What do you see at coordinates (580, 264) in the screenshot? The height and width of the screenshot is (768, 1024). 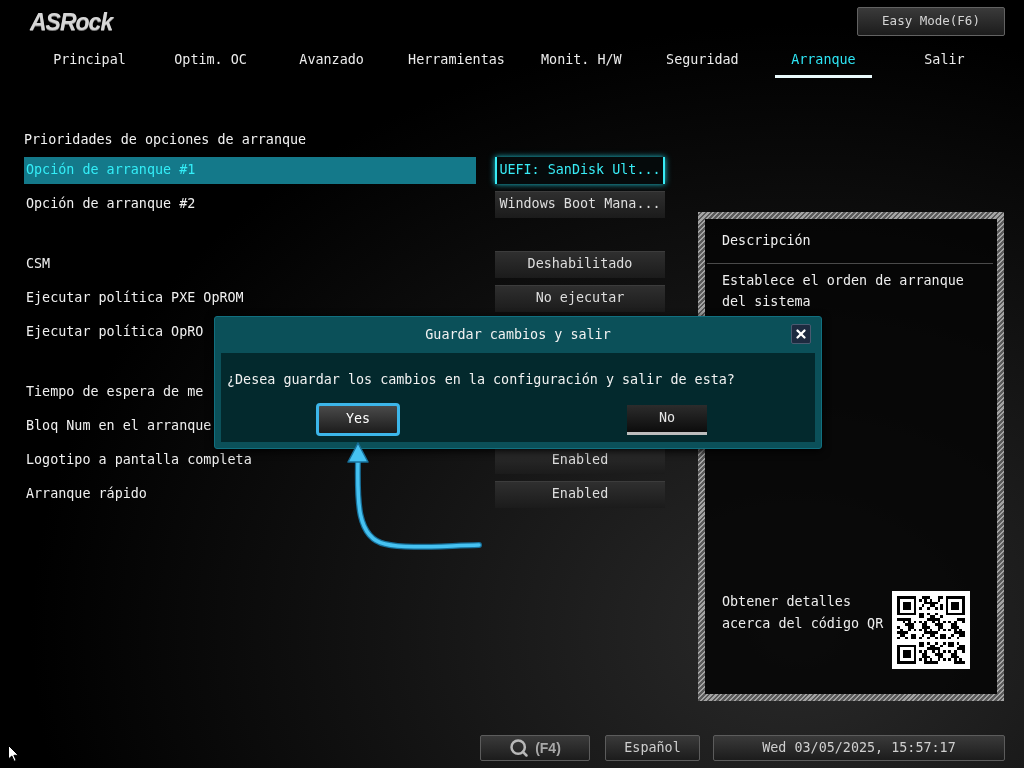 I see `setting-value-button: Deshabilitado` at bounding box center [580, 264].